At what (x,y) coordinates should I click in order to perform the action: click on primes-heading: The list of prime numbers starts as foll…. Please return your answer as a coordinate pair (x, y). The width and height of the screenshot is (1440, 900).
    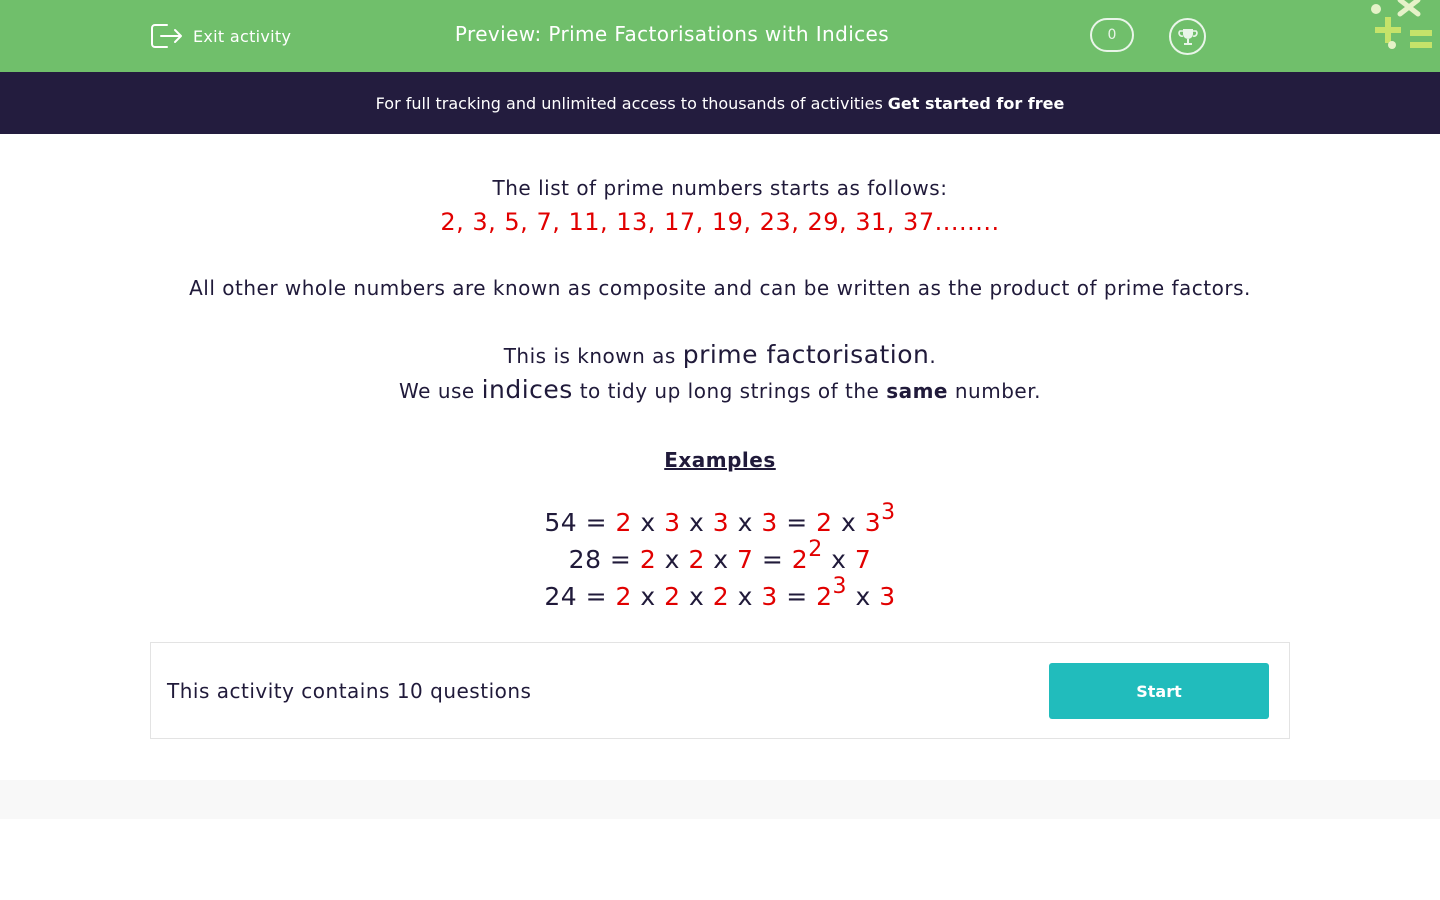
    Looking at the image, I should click on (720, 188).